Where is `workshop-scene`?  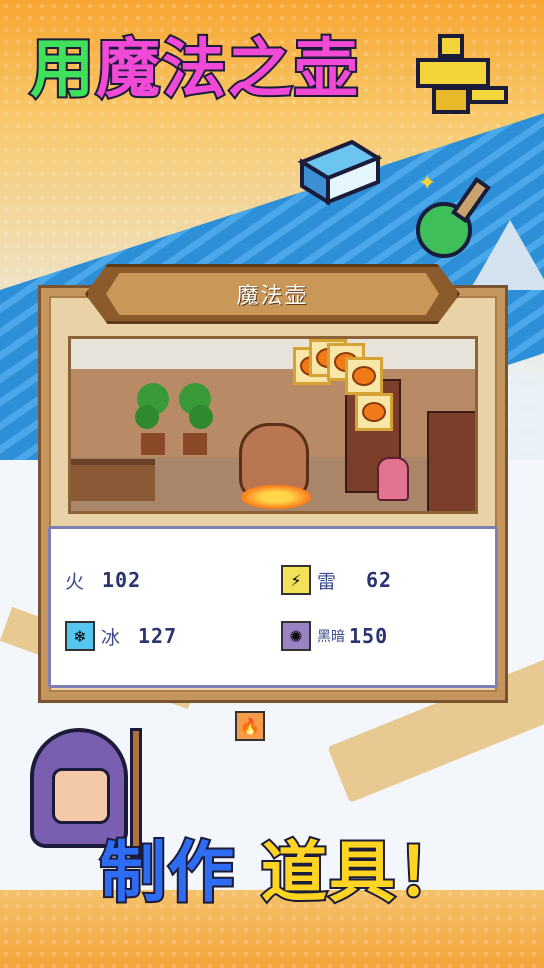 workshop-scene is located at coordinates (273, 425).